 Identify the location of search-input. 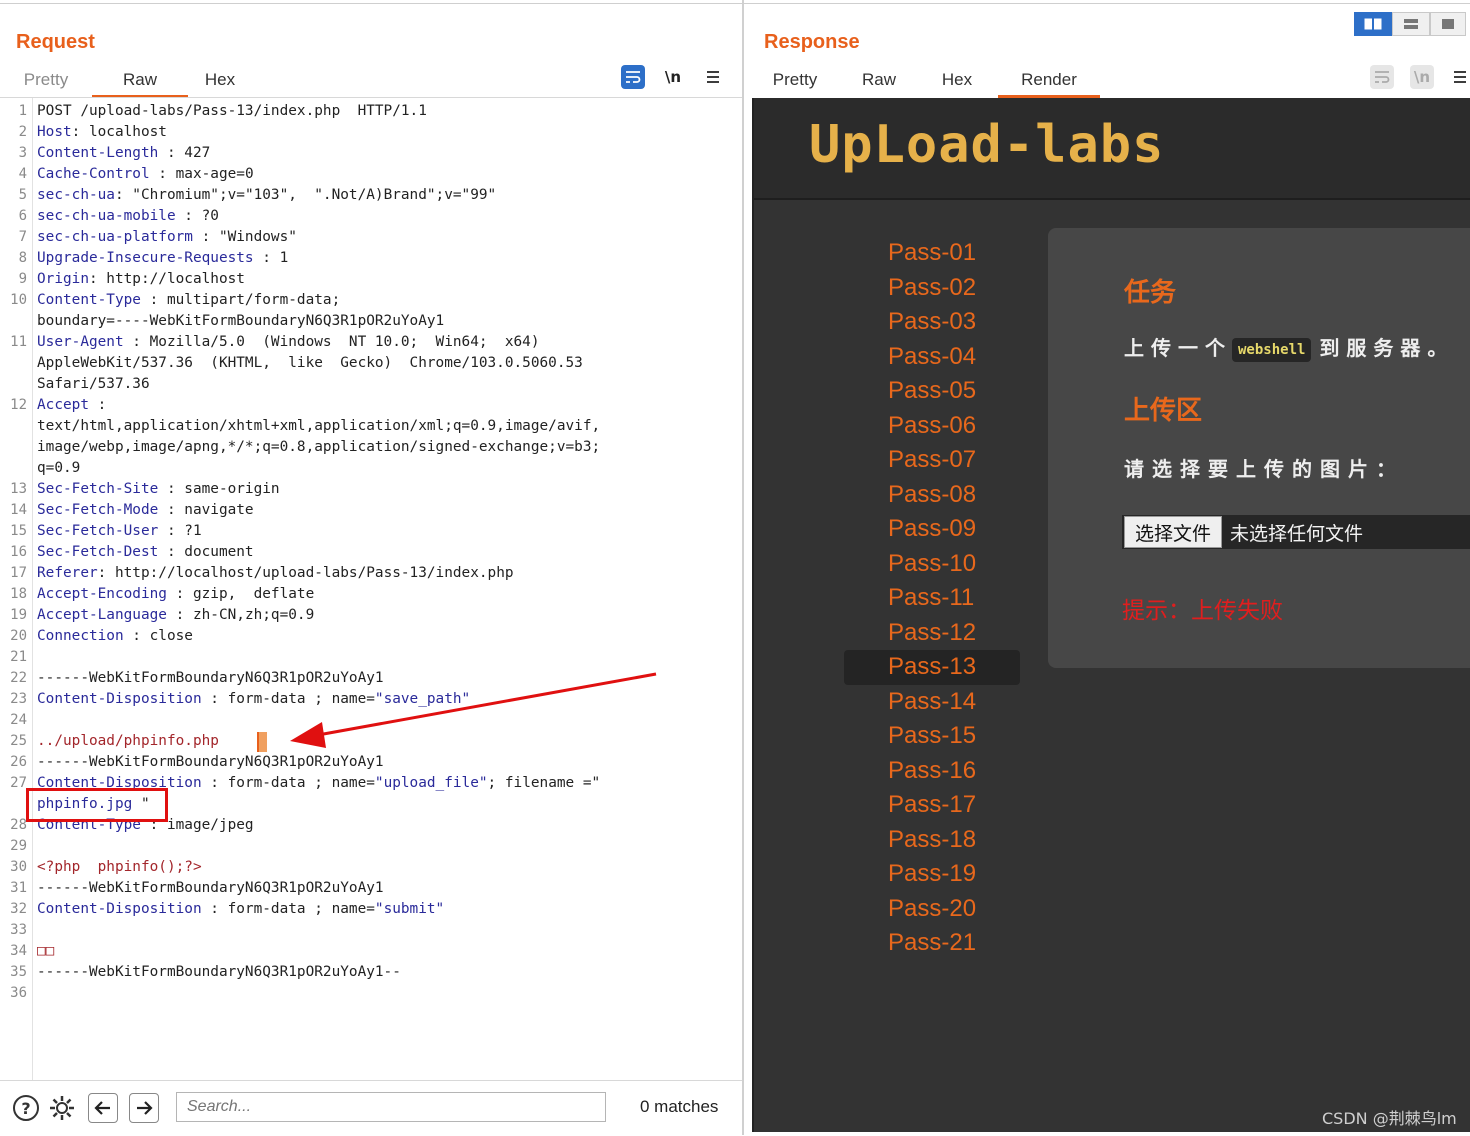
(391, 1107).